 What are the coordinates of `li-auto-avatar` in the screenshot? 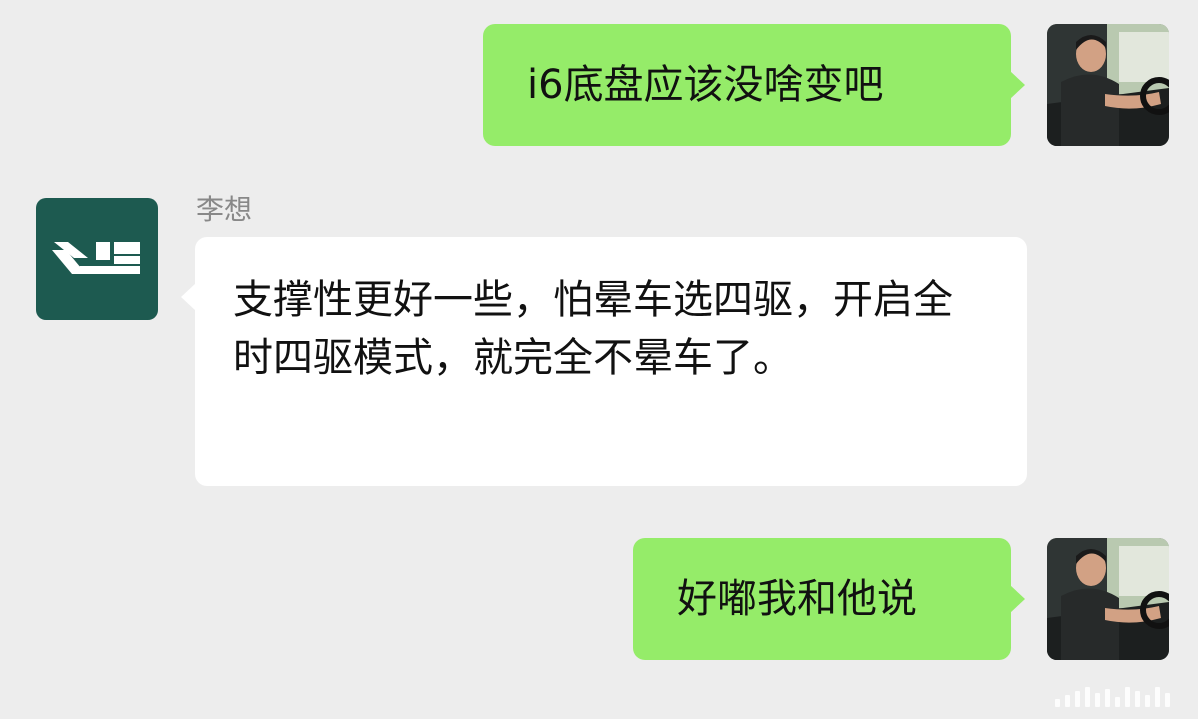 It's located at (97, 259).